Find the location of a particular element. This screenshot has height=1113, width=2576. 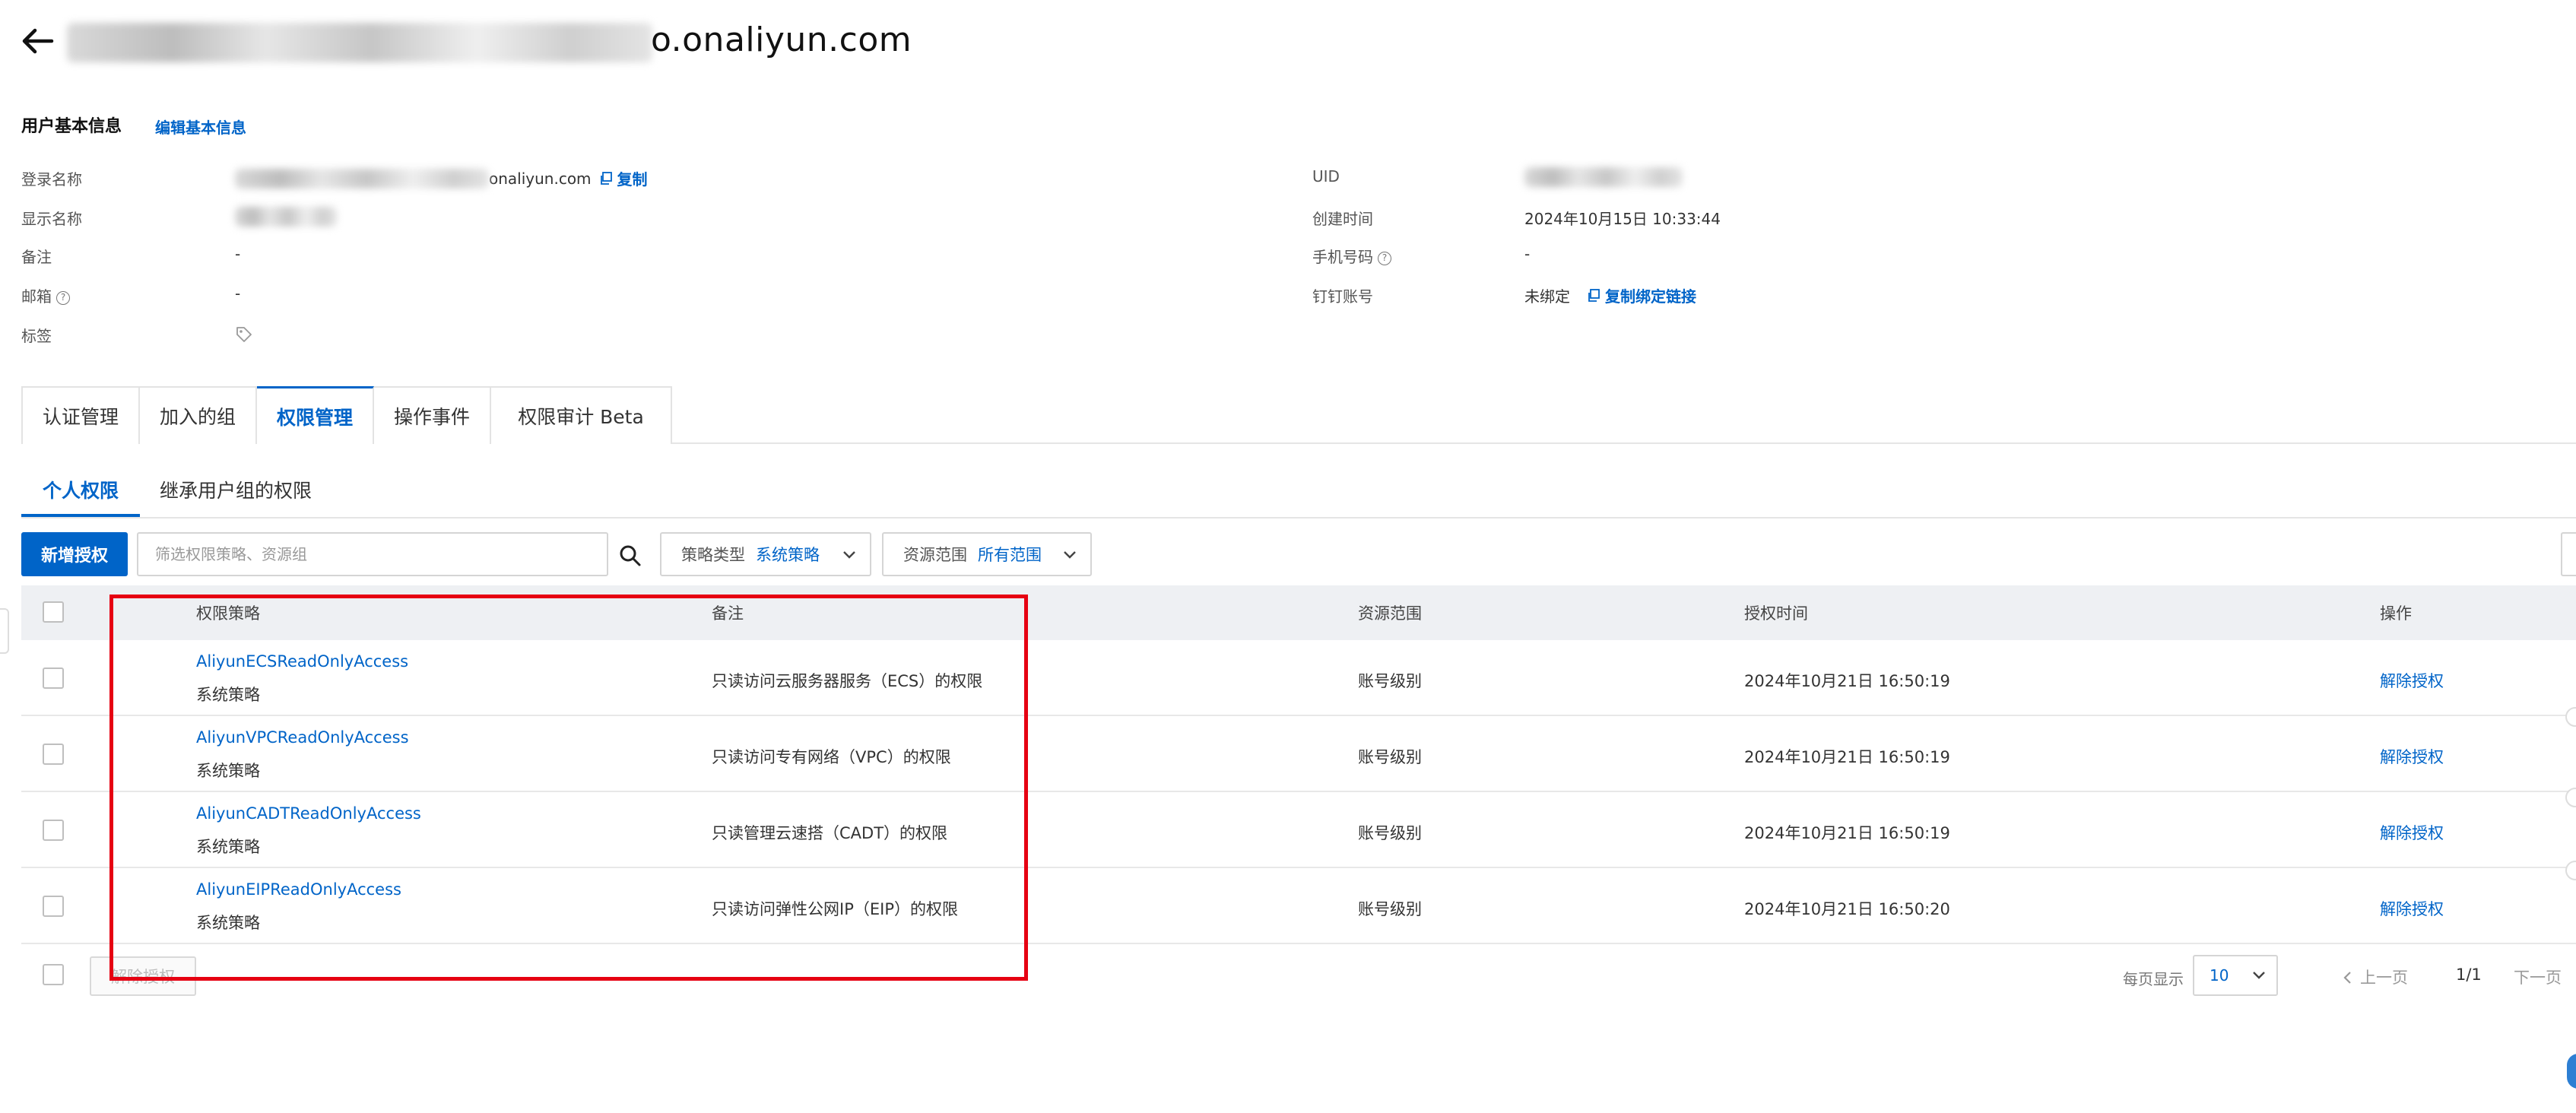

phone-label-text: 手机号码 is located at coordinates (1342, 257).